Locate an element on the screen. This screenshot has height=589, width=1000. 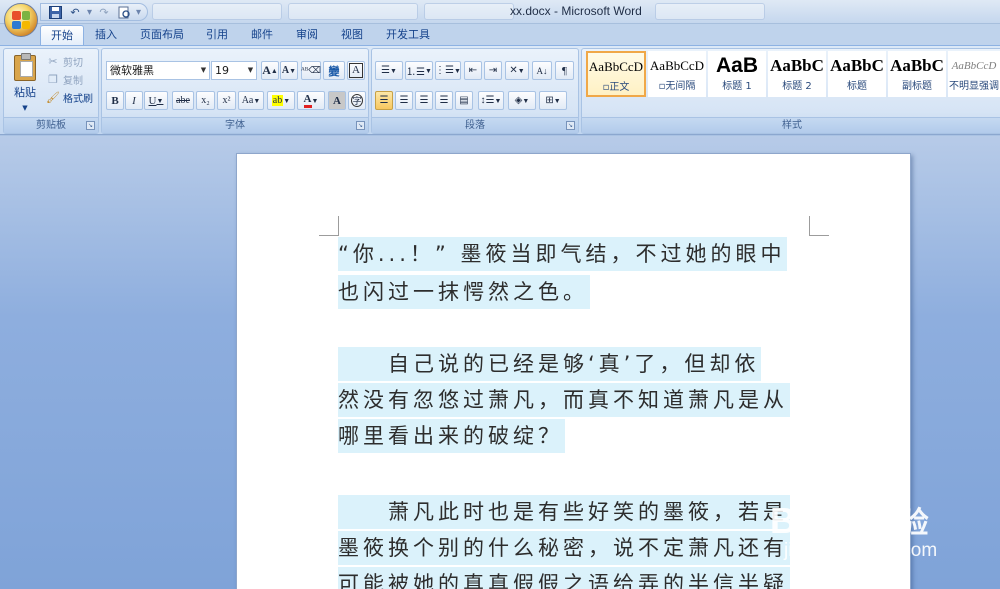
increase-indent-icon: ⇥ is located at coordinates (493, 70).